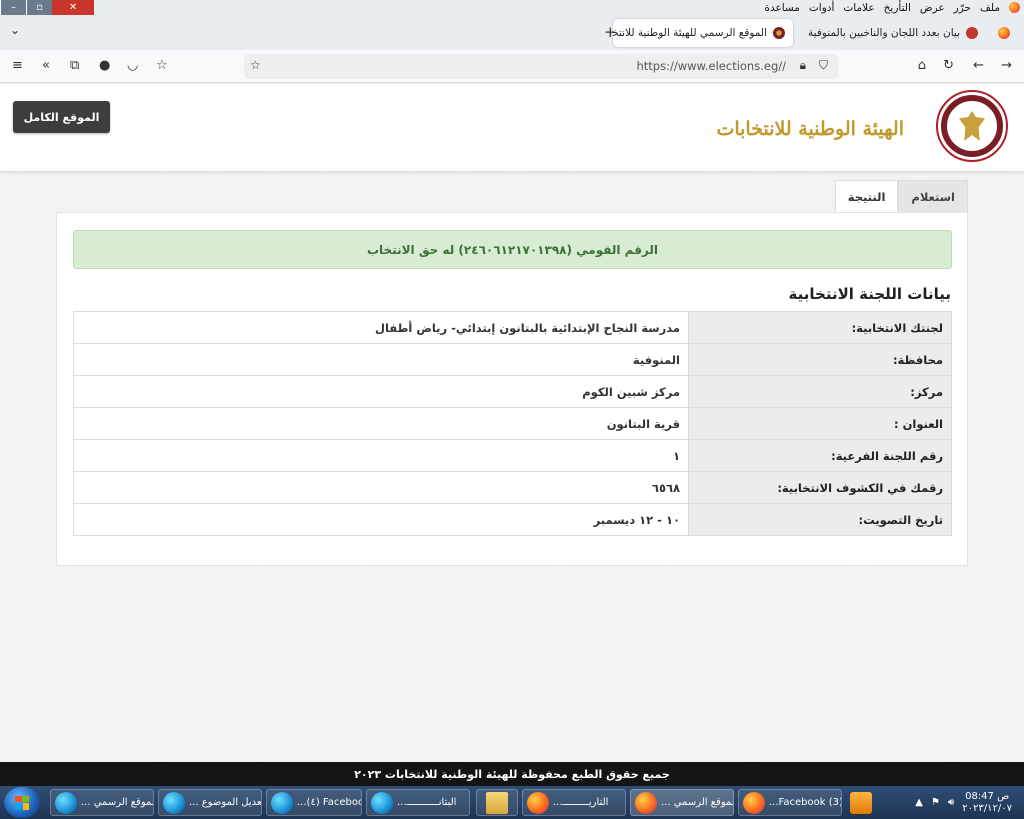 The image size is (1024, 819). I want to click on table-row: العنوان : قرية البتانون, so click(512, 423).